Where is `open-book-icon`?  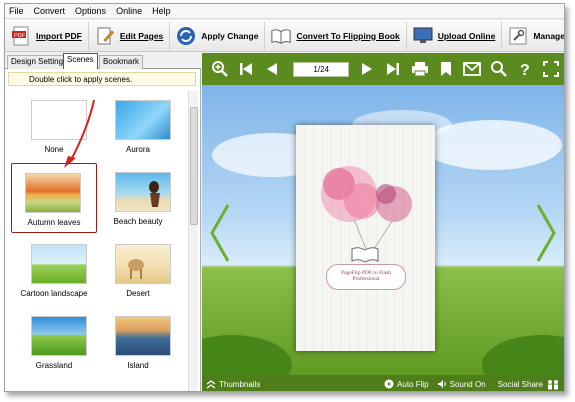
open-book-icon is located at coordinates (365, 255).